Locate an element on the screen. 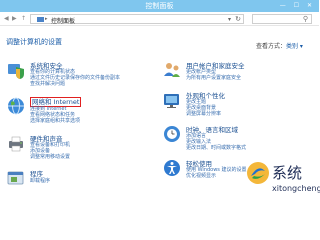 The image size is (320, 240). category-appearance: 外观和个性化 更改主题 更改桌面背景 调整屏幕分辨率 is located at coordinates (237, 103).